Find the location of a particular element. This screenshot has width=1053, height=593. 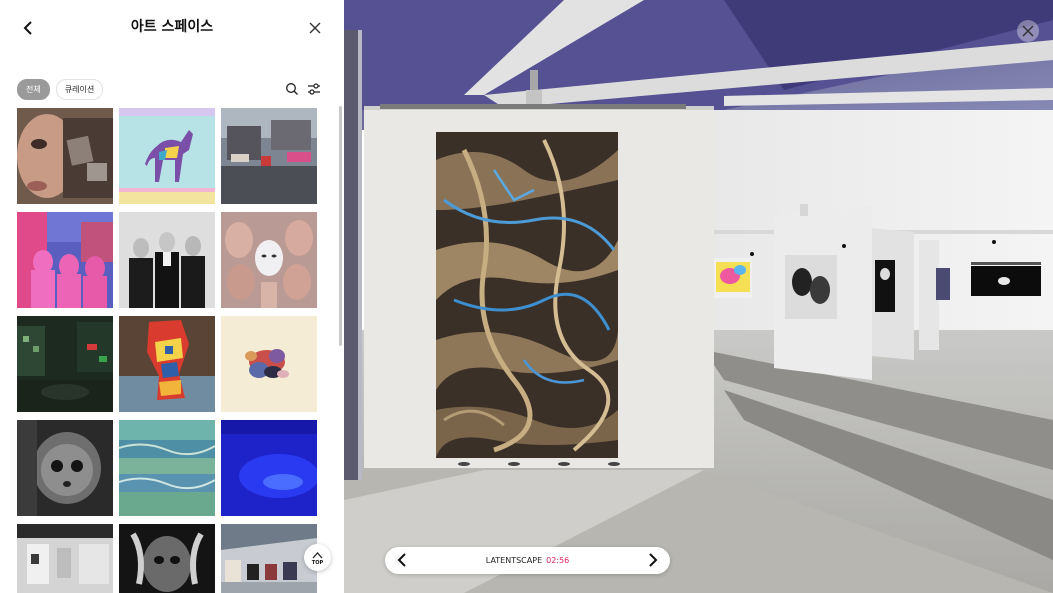

artwork-thumbnail-bw-doll is located at coordinates (65, 468).